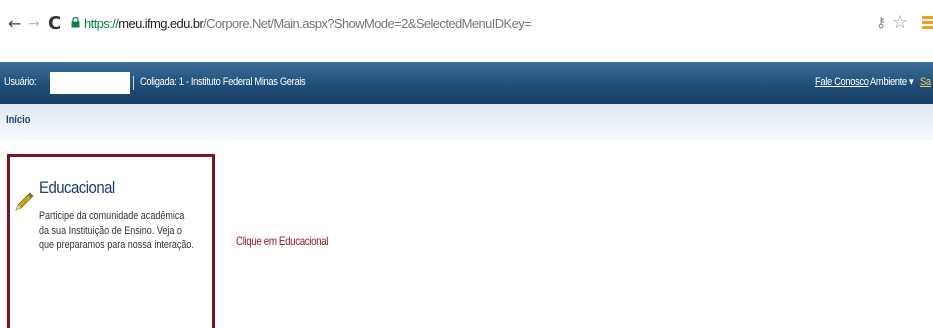 The image size is (933, 328). Describe the element at coordinates (282, 241) in the screenshot. I see `instruction-text: Clique em Educacional` at that location.